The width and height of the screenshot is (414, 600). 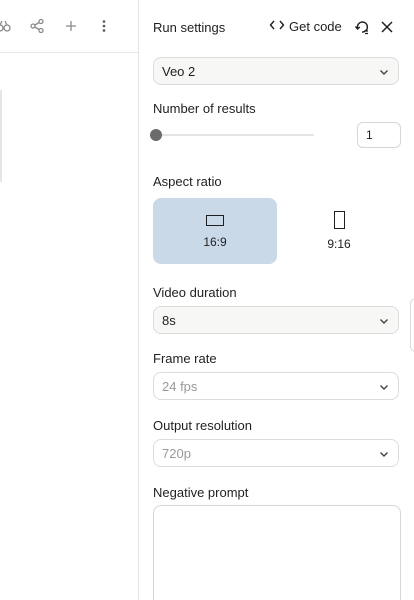 I want to click on aspect-option-label: 16:9, so click(x=215, y=242).